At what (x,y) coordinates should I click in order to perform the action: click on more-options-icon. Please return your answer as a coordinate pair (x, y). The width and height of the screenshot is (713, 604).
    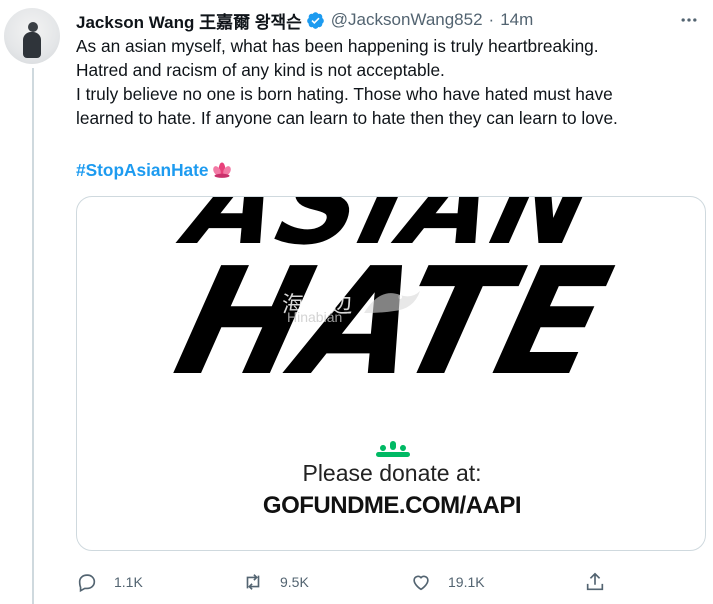
    Looking at the image, I should click on (689, 20).